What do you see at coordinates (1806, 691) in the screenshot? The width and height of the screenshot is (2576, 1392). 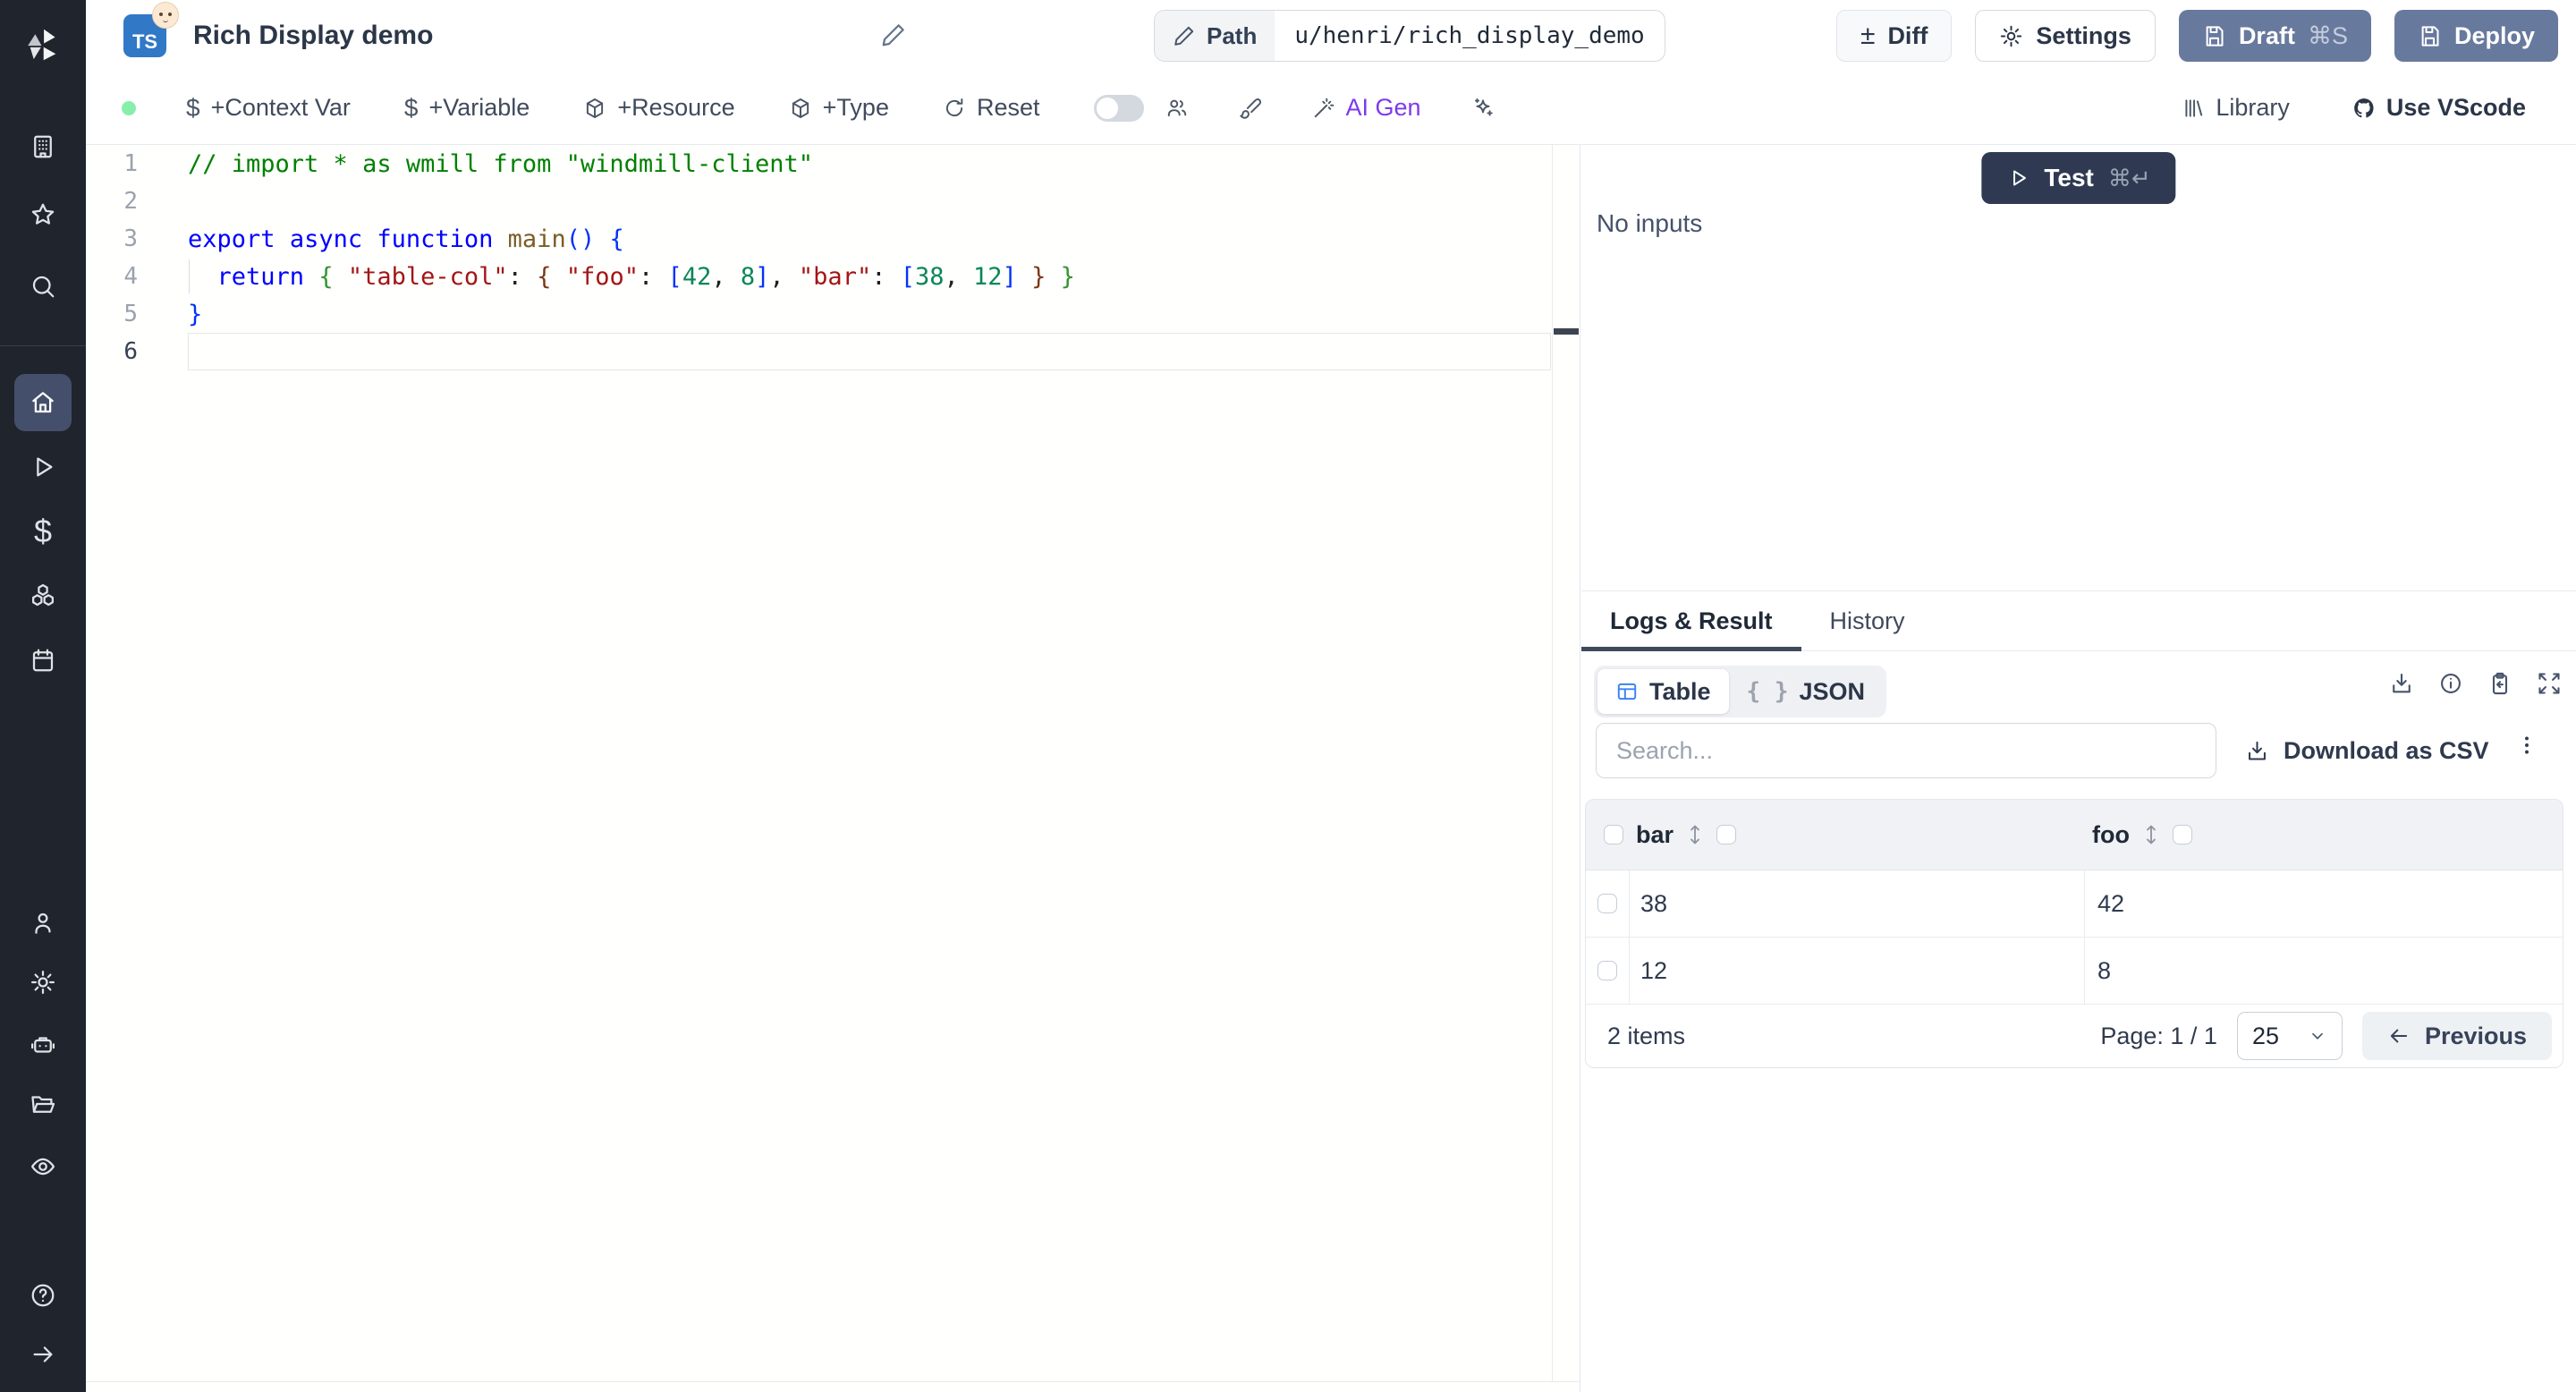 I see `view-toggle-json: { } JSON` at bounding box center [1806, 691].